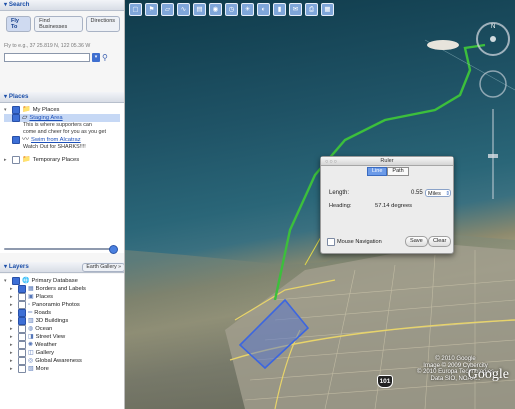  I want to click on fly-to-hint: Fly to e.g., 37 25.819 N, 122 05.36 W, so click(47, 46).